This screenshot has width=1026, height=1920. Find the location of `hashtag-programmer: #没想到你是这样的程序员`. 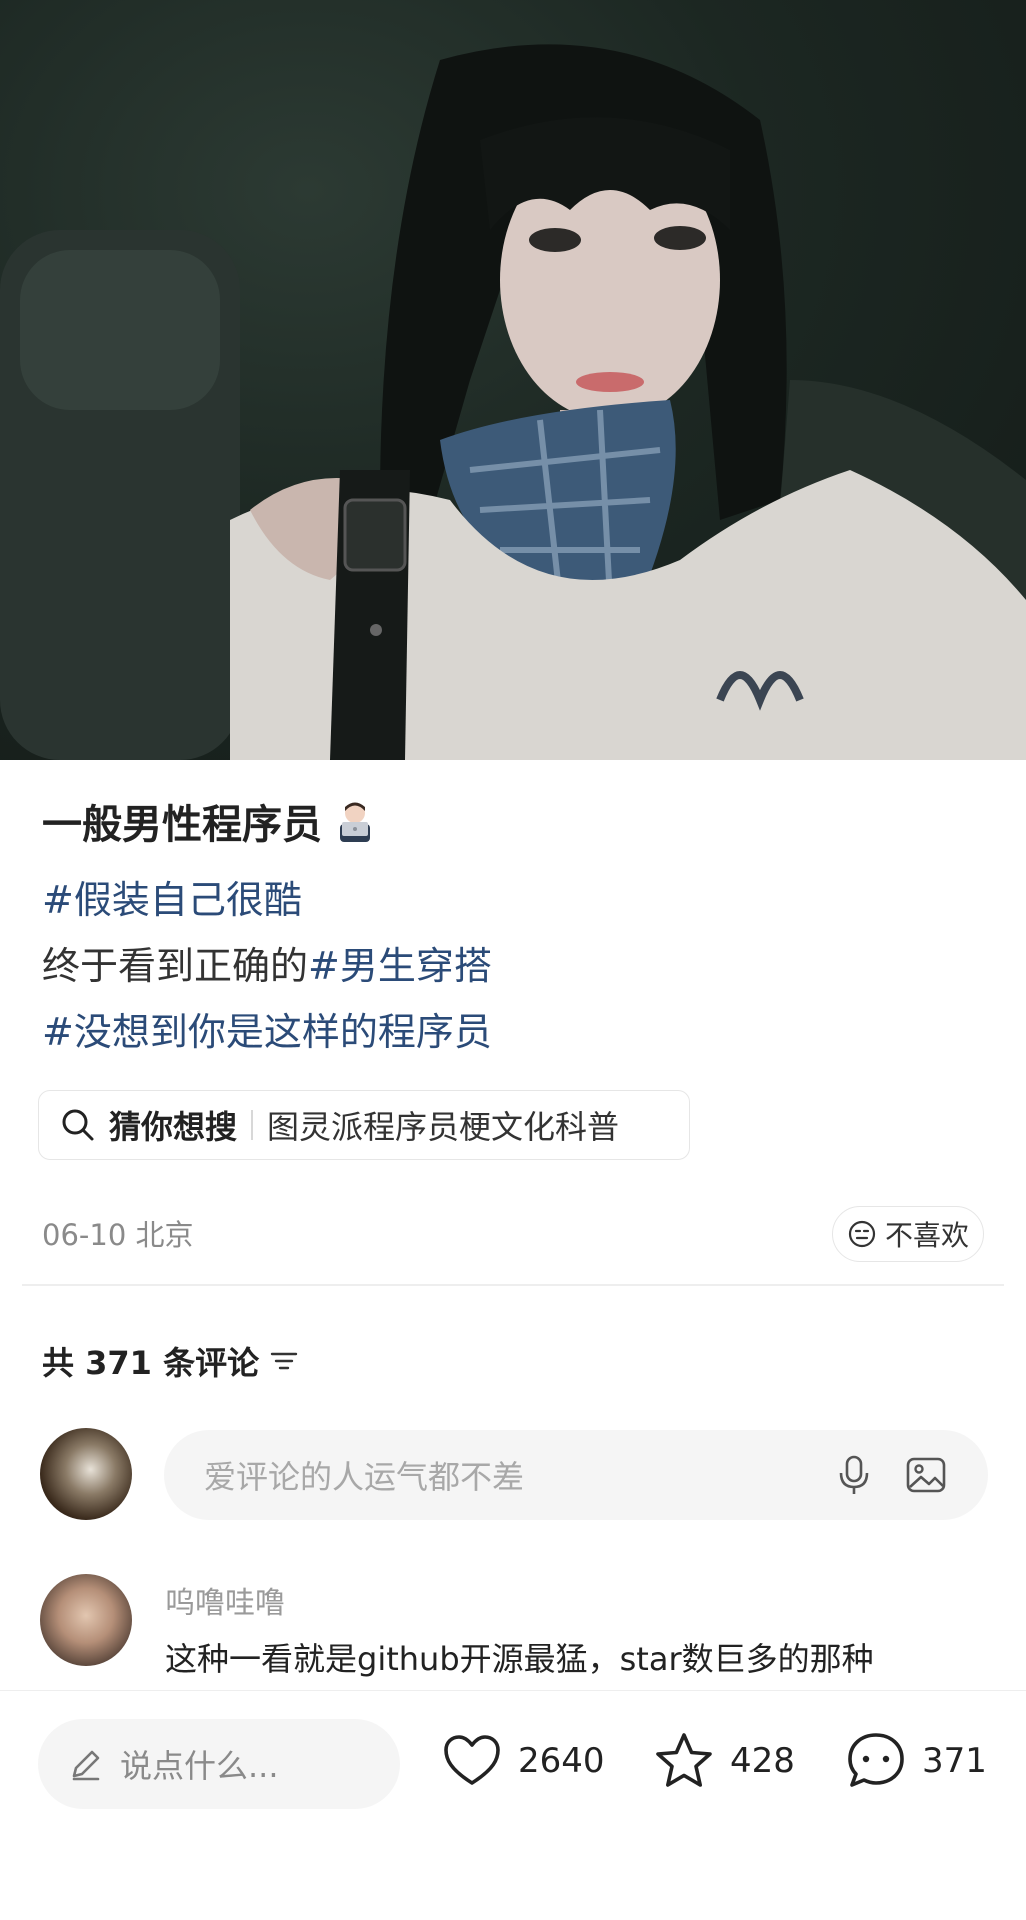

hashtag-programmer: #没想到你是这样的程序员 is located at coordinates (267, 1032).